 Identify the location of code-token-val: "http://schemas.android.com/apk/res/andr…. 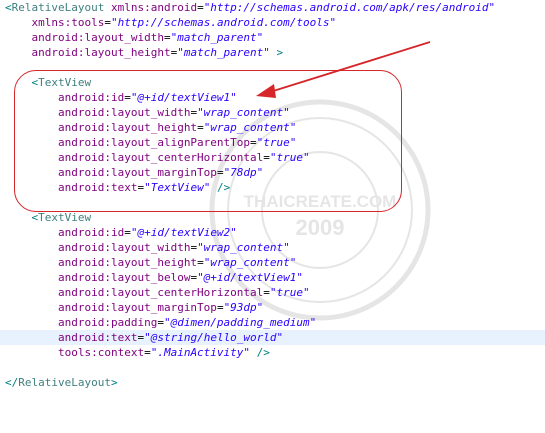
(349, 7).